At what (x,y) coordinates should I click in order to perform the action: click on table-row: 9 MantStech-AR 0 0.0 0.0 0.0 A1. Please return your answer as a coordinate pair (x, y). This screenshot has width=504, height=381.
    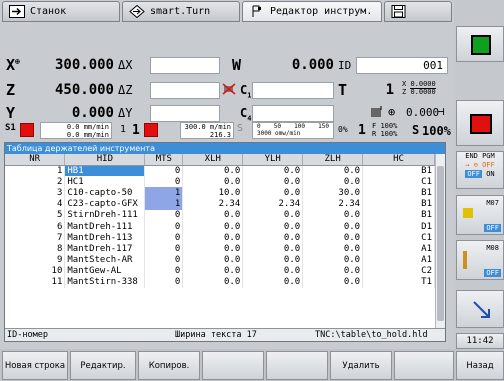
    Looking at the image, I should click on (220, 260).